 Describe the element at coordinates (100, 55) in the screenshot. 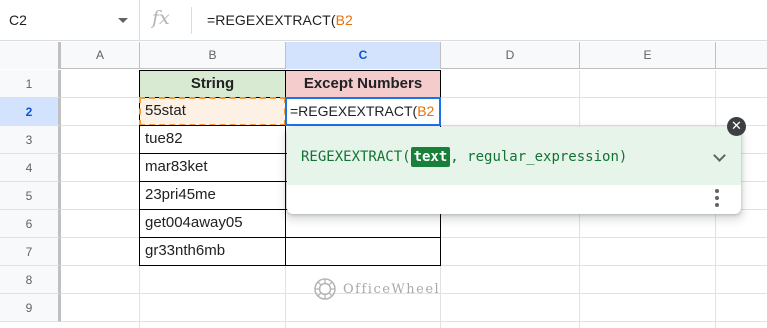

I see `column-header-a: A` at that location.